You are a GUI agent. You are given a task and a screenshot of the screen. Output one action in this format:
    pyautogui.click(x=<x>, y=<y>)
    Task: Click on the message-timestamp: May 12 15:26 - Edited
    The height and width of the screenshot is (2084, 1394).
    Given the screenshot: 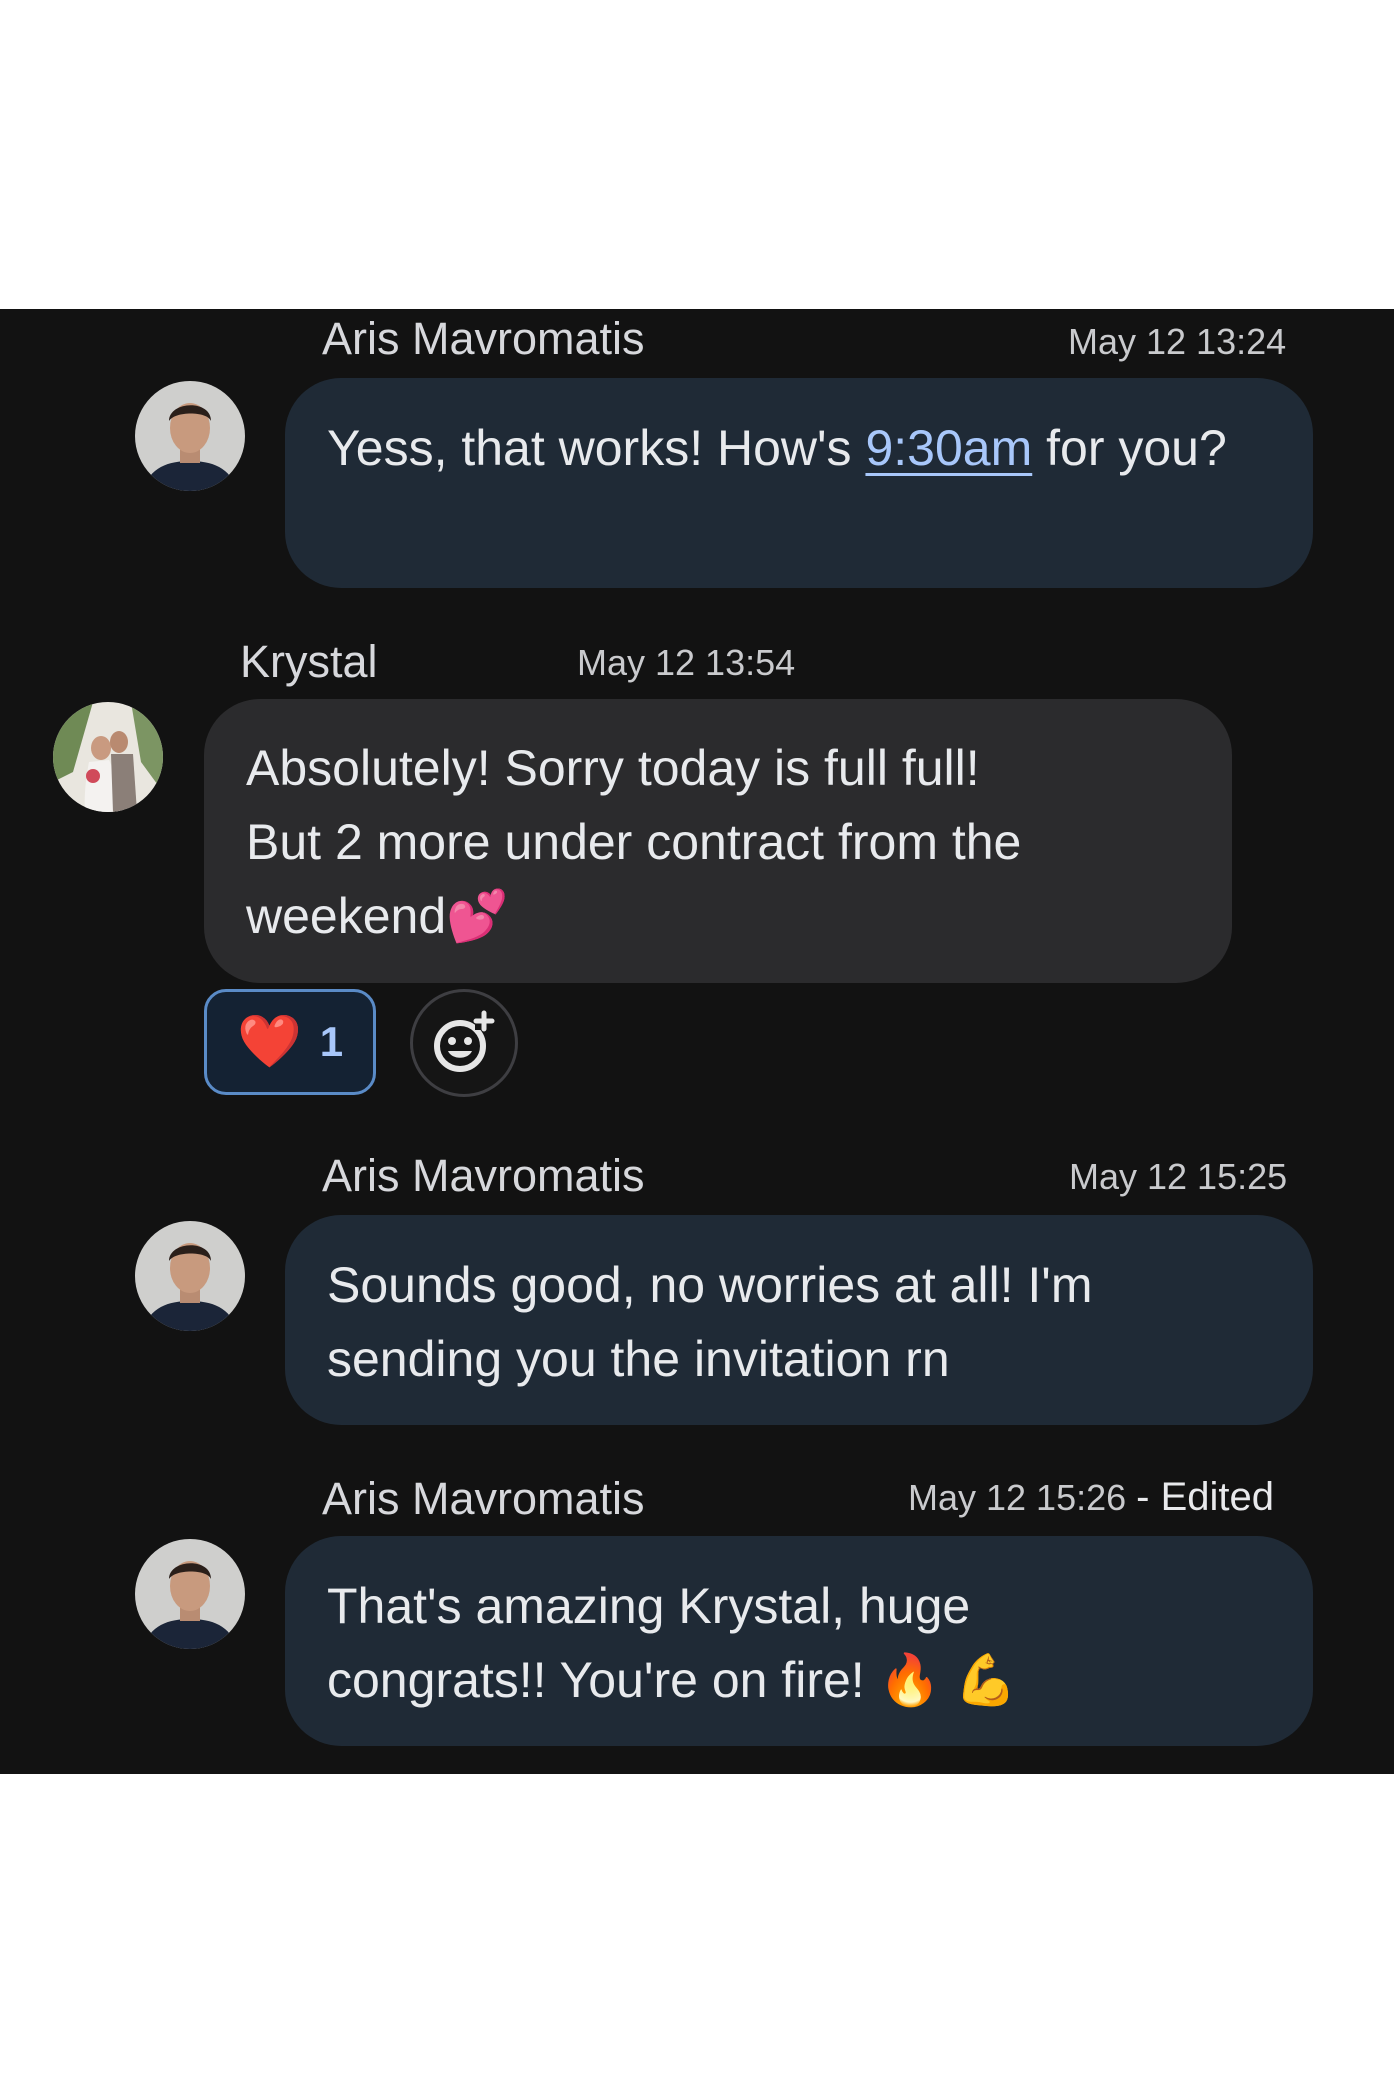 What is the action you would take?
    pyautogui.click(x=1091, y=1497)
    